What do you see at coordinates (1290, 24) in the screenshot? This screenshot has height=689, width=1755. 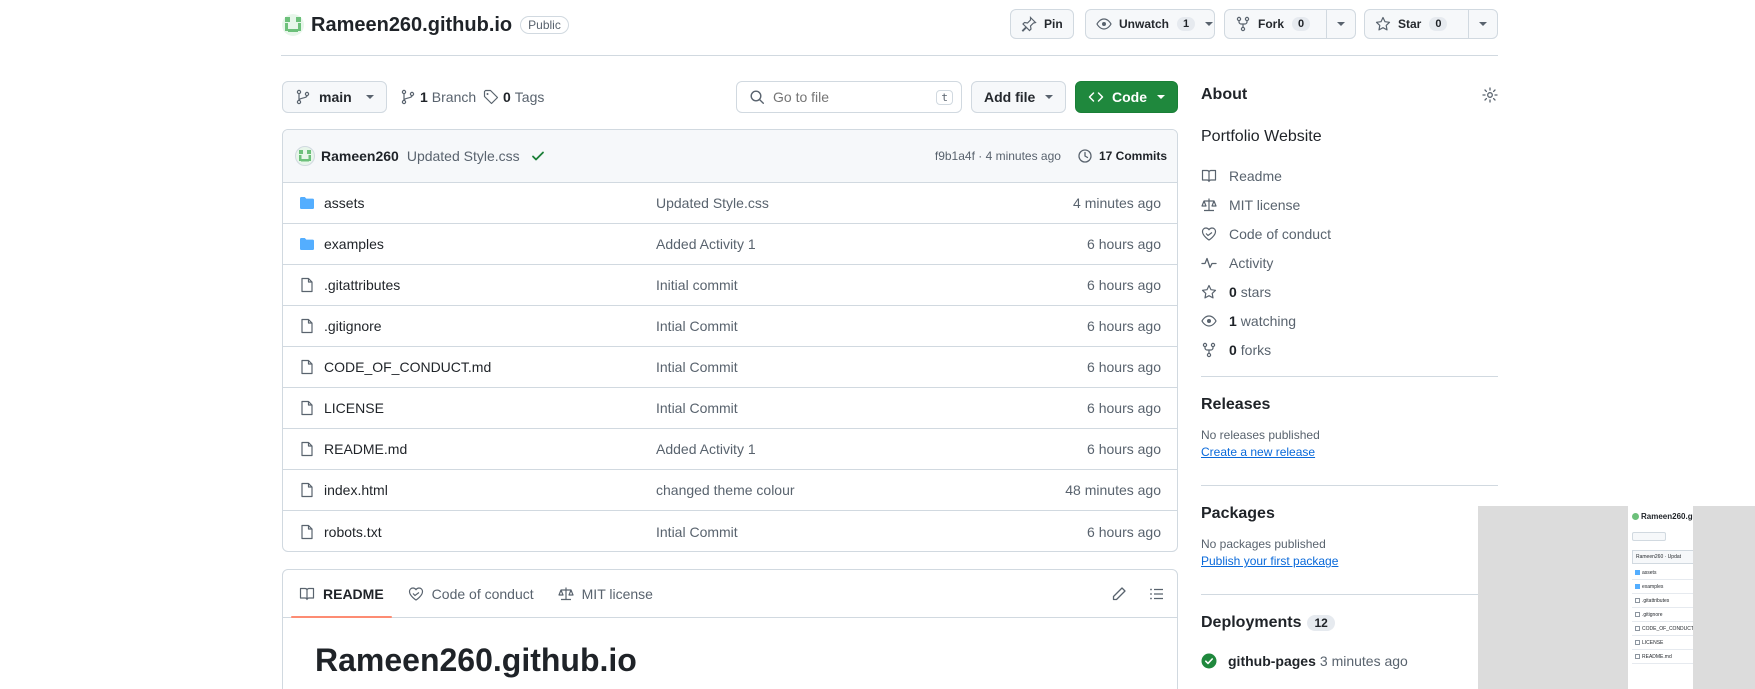 I see `fork-button: Fork 0` at bounding box center [1290, 24].